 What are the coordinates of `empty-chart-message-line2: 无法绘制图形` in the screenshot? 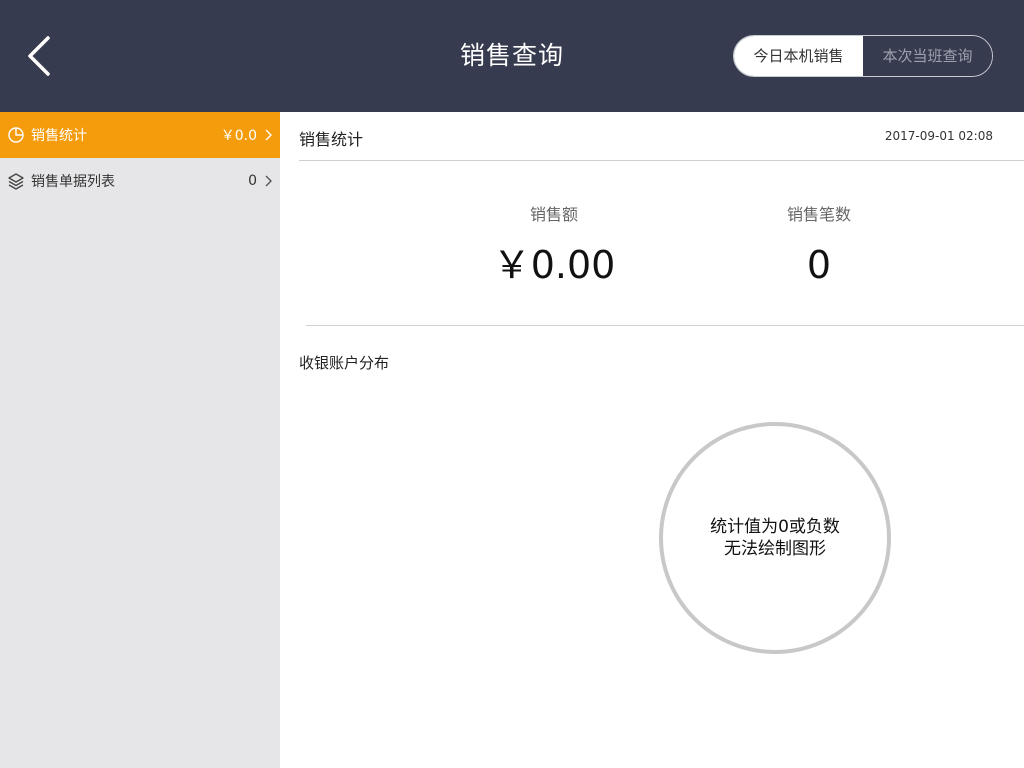 It's located at (775, 549).